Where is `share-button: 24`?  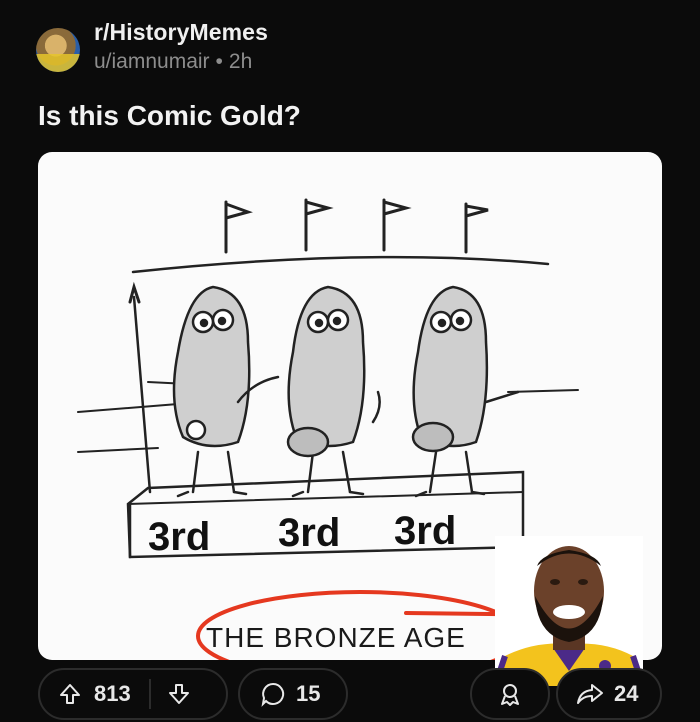 share-button: 24 is located at coordinates (609, 694).